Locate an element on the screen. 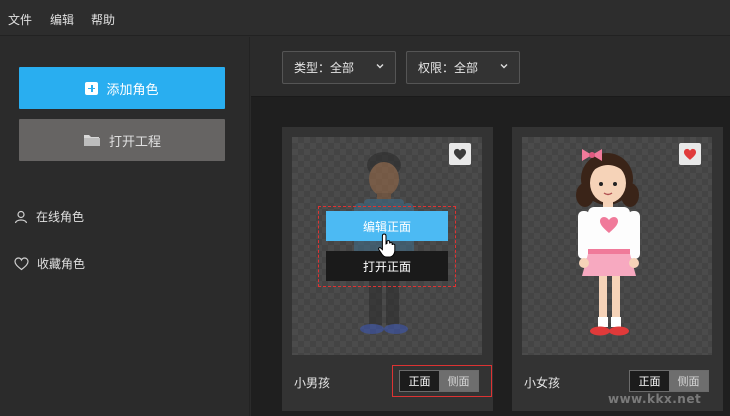 The width and height of the screenshot is (730, 416). add-character-label: 添加角色 is located at coordinates (132, 90).